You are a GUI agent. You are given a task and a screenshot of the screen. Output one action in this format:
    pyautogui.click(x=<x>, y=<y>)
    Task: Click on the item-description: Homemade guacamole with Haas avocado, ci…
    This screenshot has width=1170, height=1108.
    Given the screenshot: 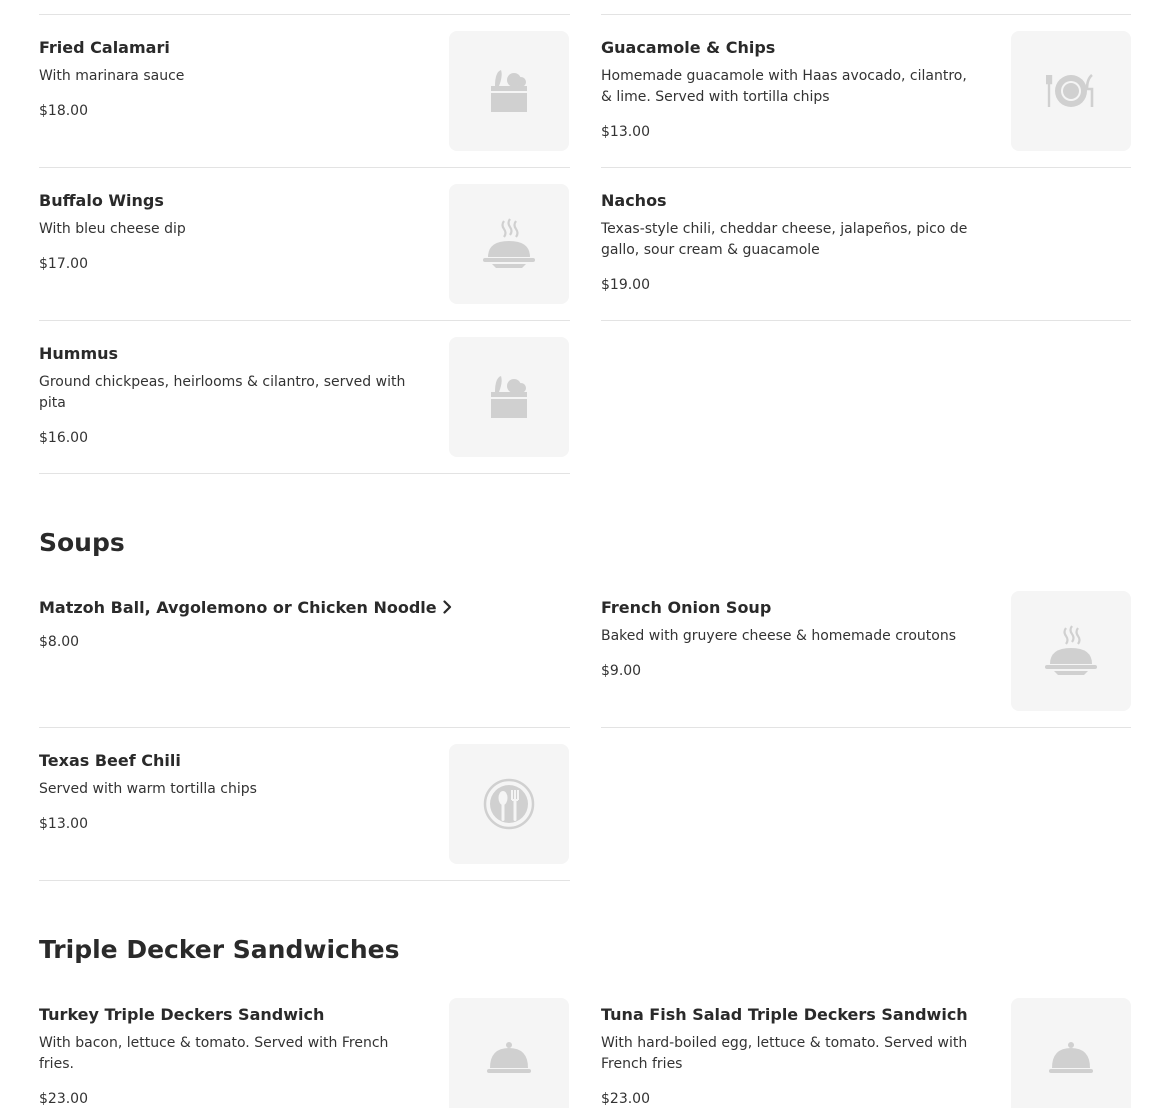 What is the action you would take?
    pyautogui.click(x=784, y=86)
    